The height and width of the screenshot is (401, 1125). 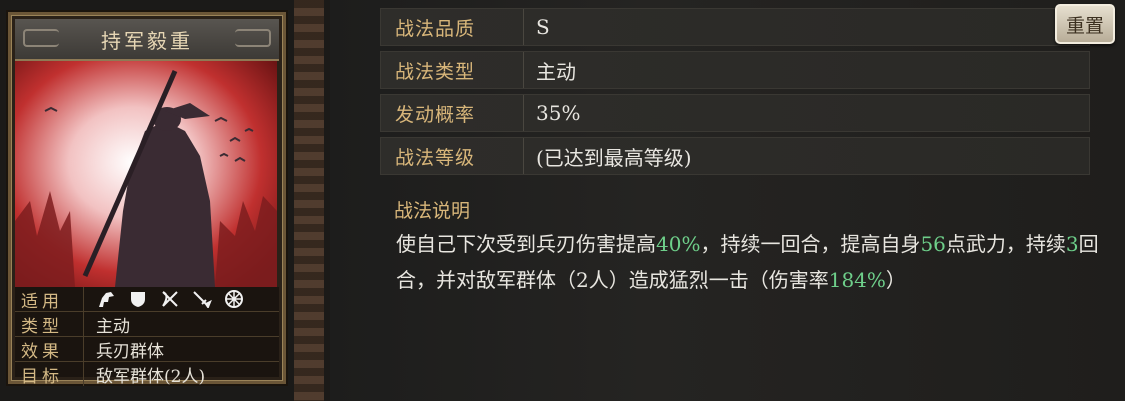 I want to click on reset-button: 重置, so click(x=1085, y=24).